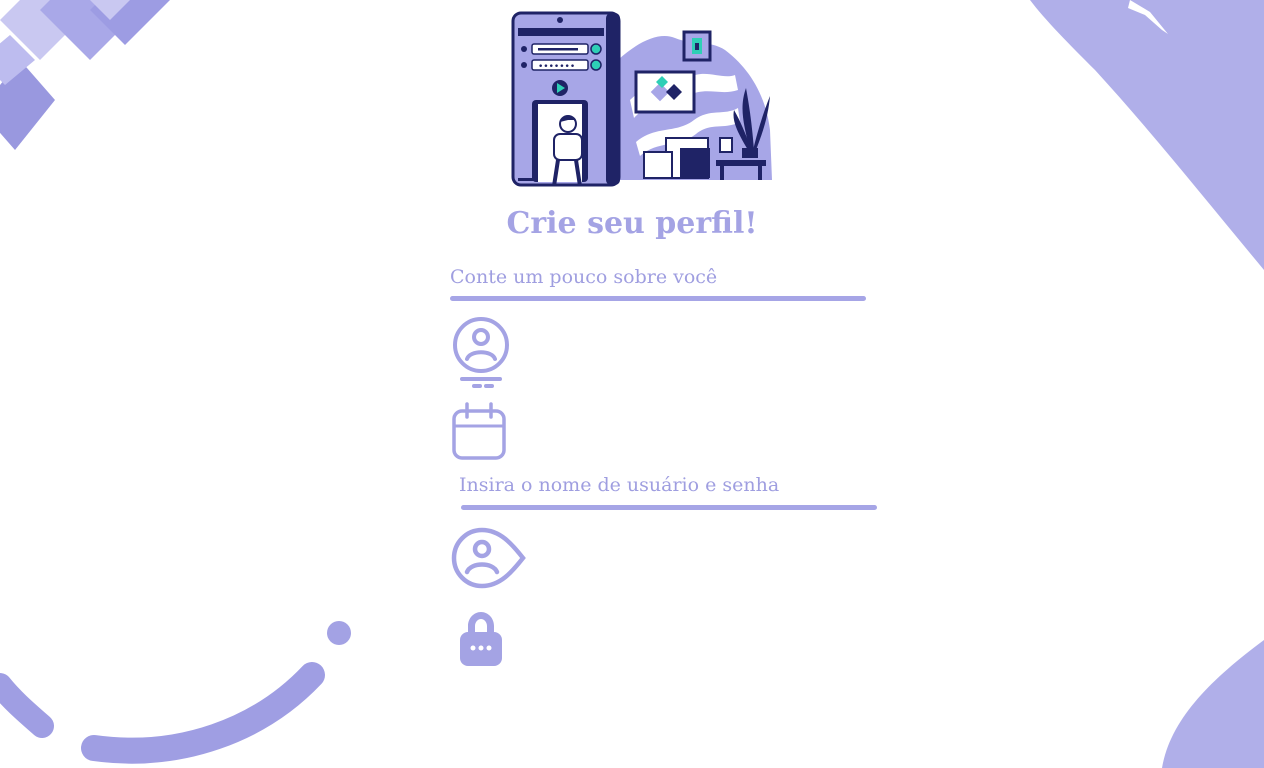 The width and height of the screenshot is (1264, 768). Describe the element at coordinates (481, 353) in the screenshot. I see `user-circle-icon` at that location.